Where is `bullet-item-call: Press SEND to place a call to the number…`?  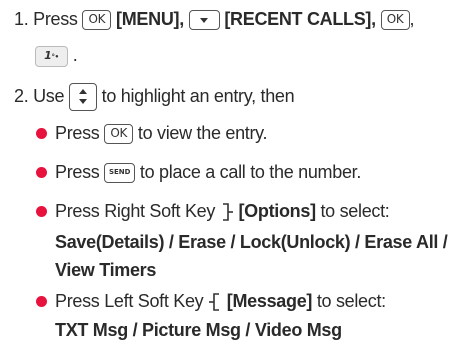
bullet-item-call: Press SEND to place a call to the number… is located at coordinates (208, 172).